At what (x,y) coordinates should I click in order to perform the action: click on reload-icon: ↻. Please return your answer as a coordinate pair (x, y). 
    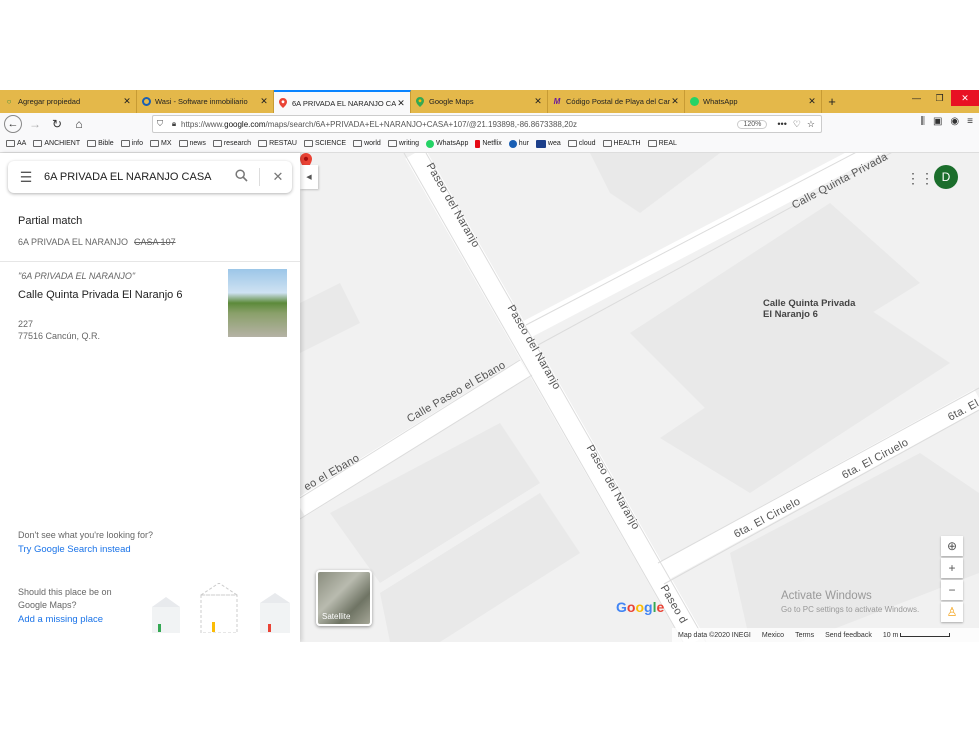
    Looking at the image, I should click on (57, 124).